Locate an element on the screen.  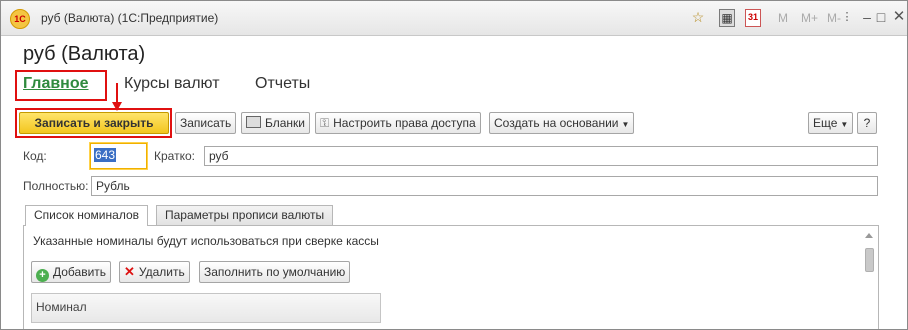
full-name-label: Полностью: is located at coordinates (56, 186).